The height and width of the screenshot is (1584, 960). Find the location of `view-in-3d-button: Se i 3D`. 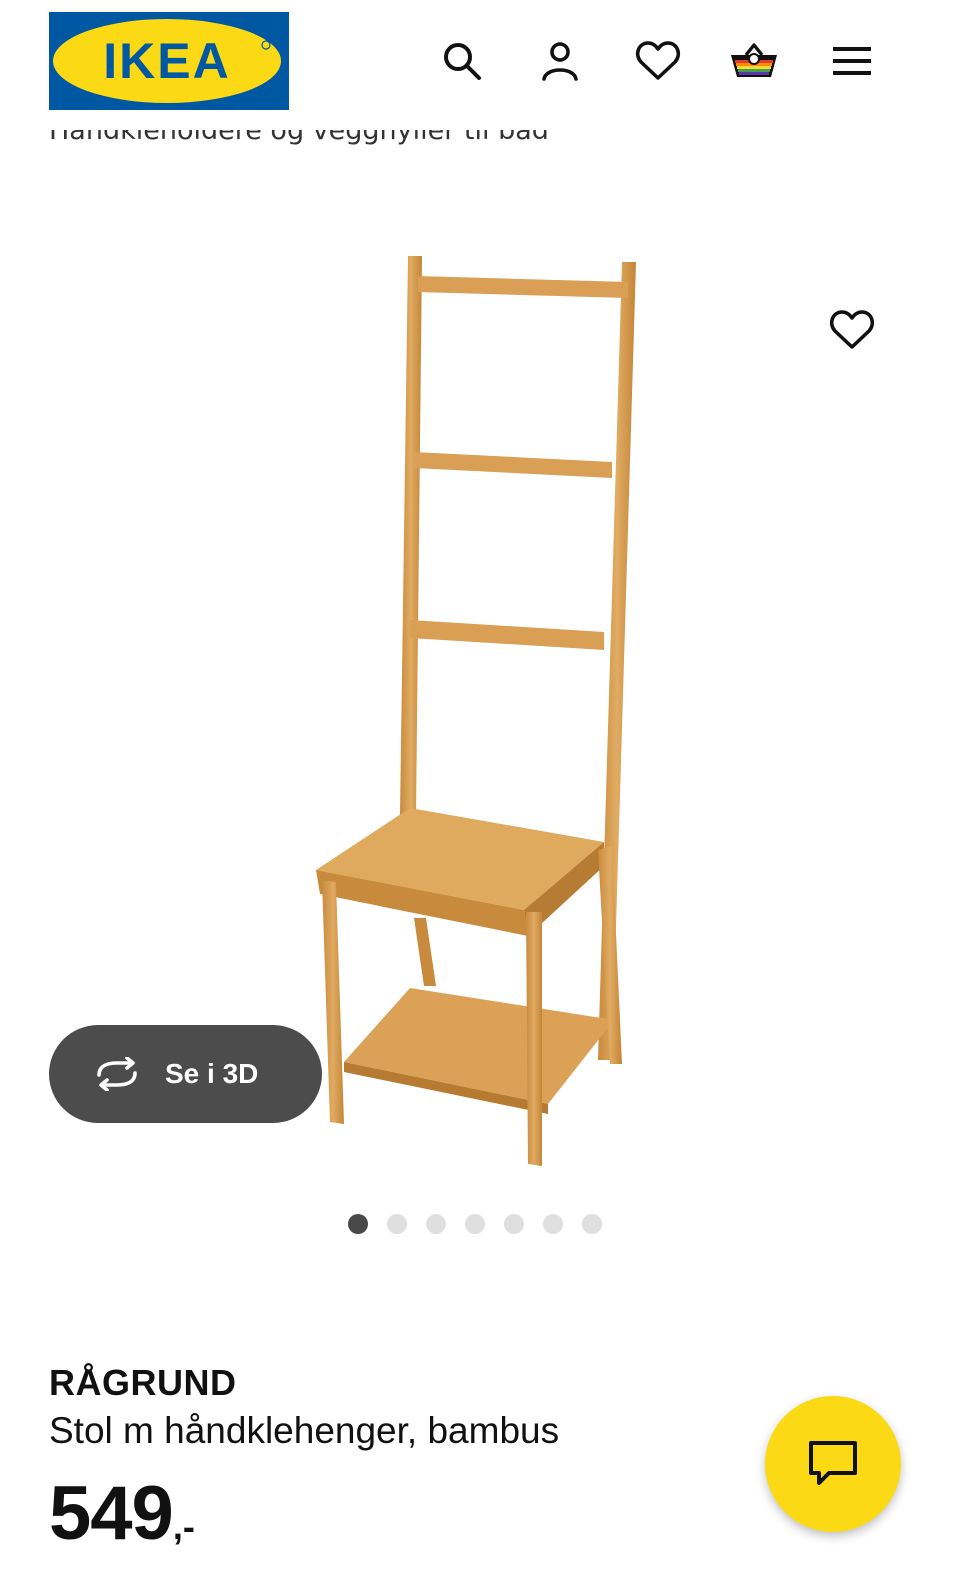

view-in-3d-button: Se i 3D is located at coordinates (185, 1074).